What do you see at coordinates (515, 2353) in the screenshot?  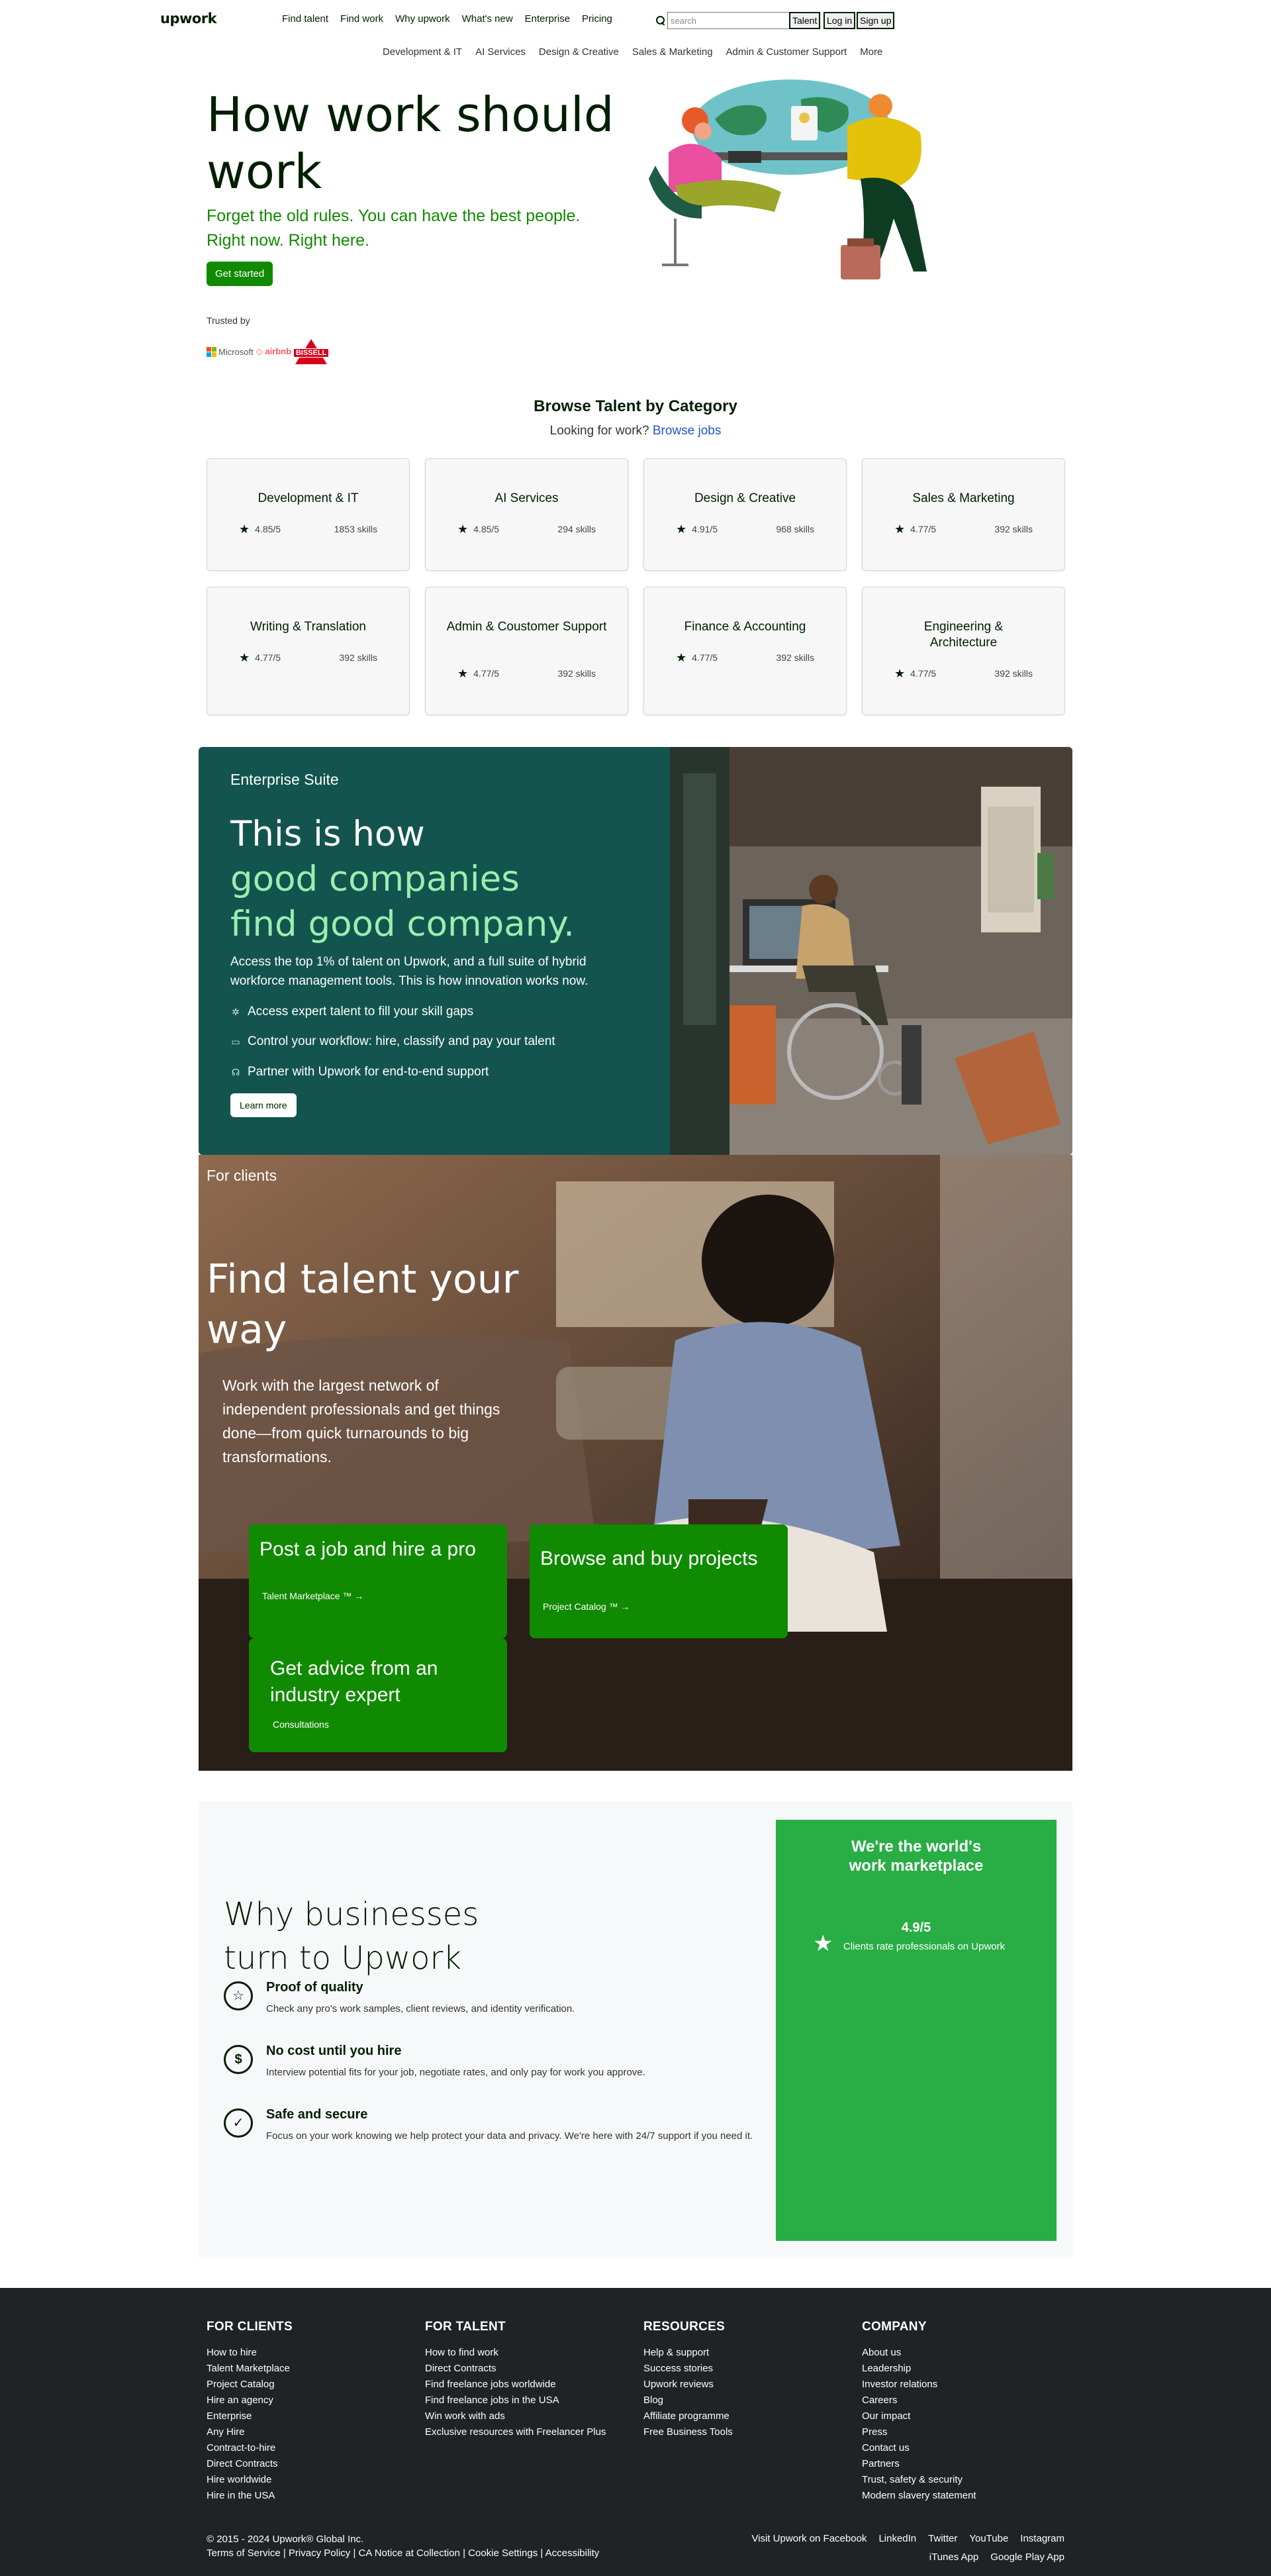 I see `footer-link: How to find work` at bounding box center [515, 2353].